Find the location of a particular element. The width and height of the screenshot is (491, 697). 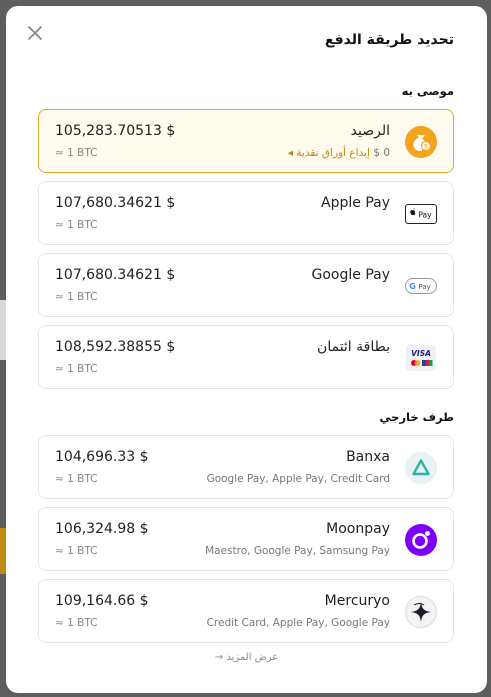

option-amount: 104,696.33 $ is located at coordinates (102, 457).